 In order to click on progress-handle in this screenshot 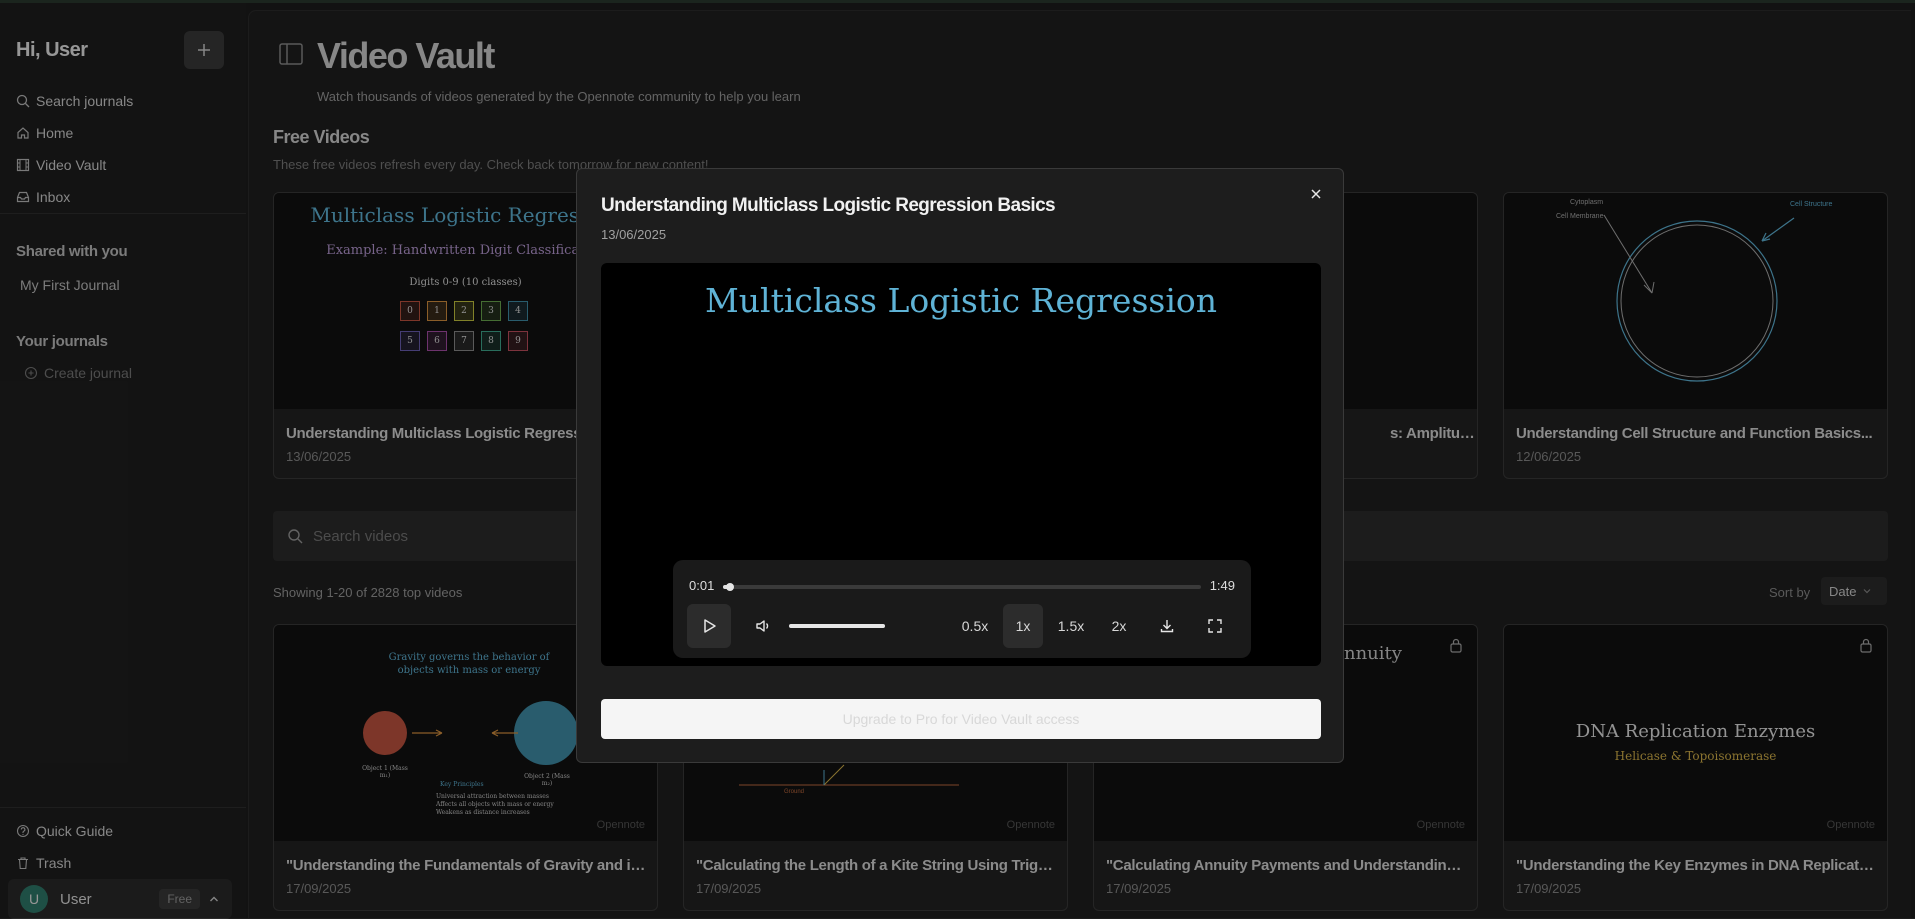, I will do `click(729, 587)`.